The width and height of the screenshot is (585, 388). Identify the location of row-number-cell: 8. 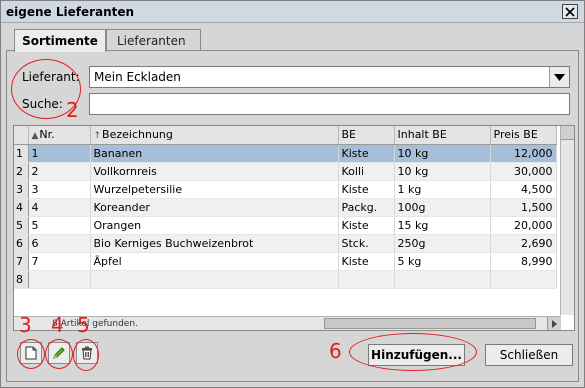
(21, 279).